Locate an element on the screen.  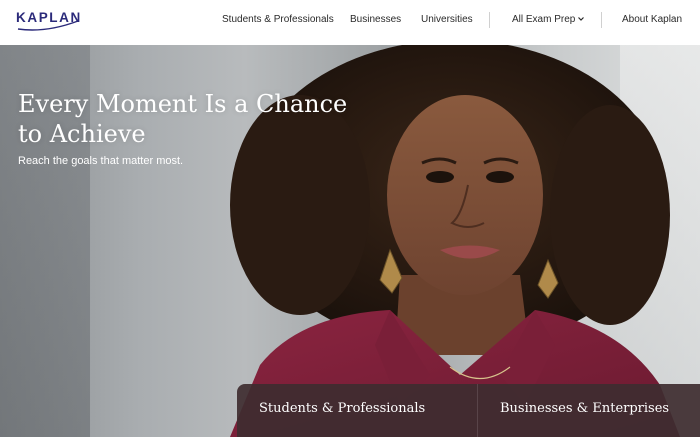
chevron-down-icon is located at coordinates (581, 19).